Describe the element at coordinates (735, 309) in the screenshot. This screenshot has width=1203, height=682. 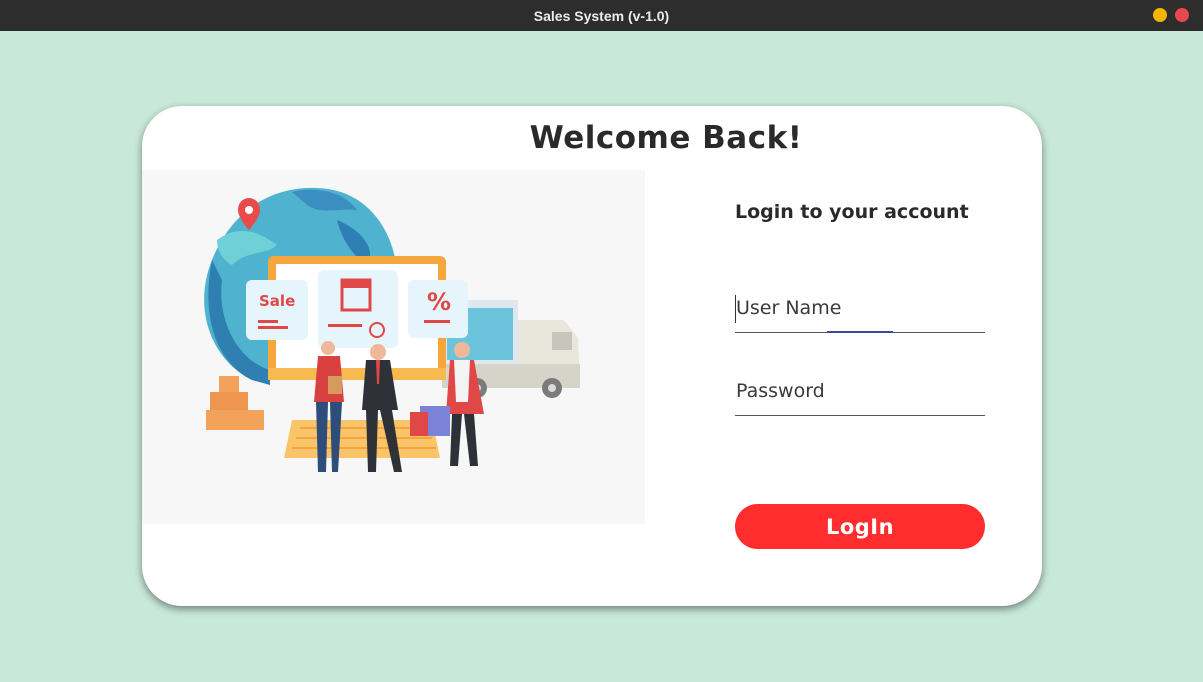
I see `text-caret` at that location.